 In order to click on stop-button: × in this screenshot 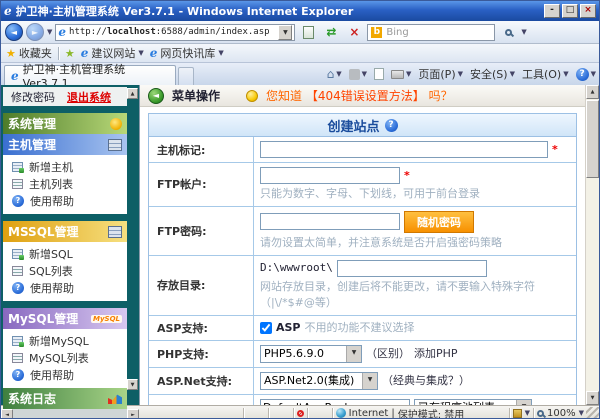, I will do `click(354, 32)`.